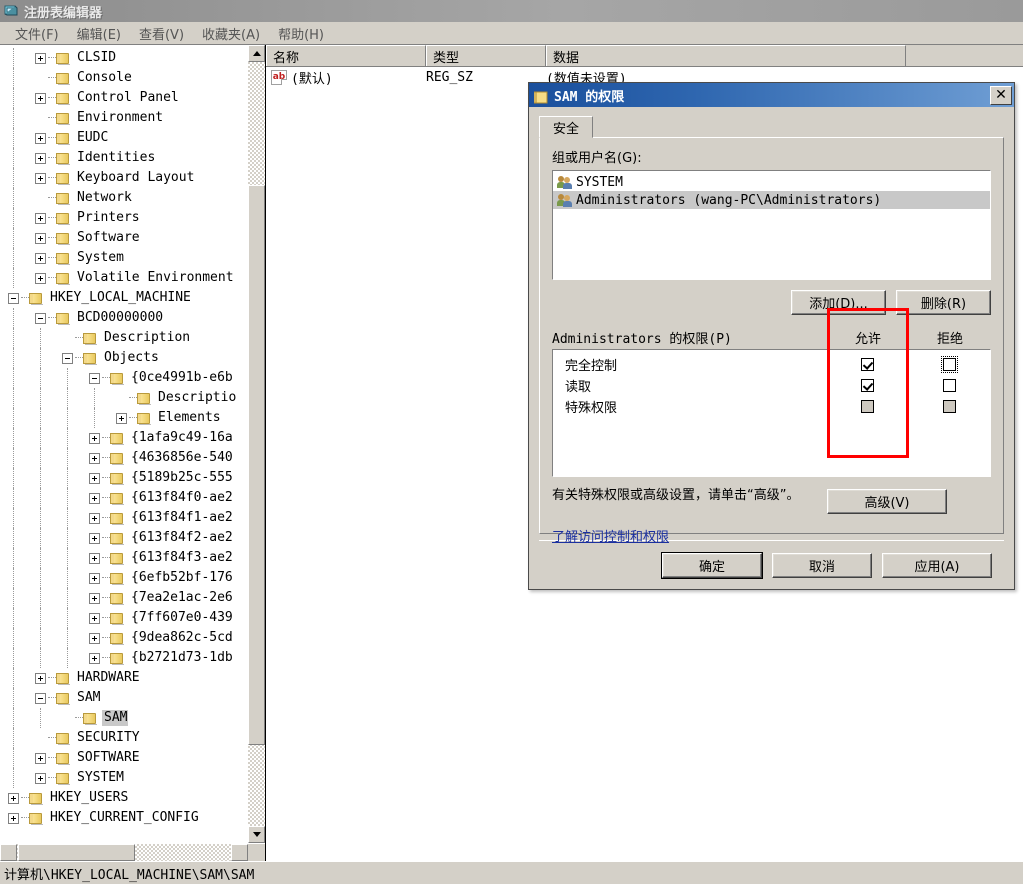 The height and width of the screenshot is (884, 1023). What do you see at coordinates (132, 478) in the screenshot?
I see `tree-item: {5189b25c-555` at bounding box center [132, 478].